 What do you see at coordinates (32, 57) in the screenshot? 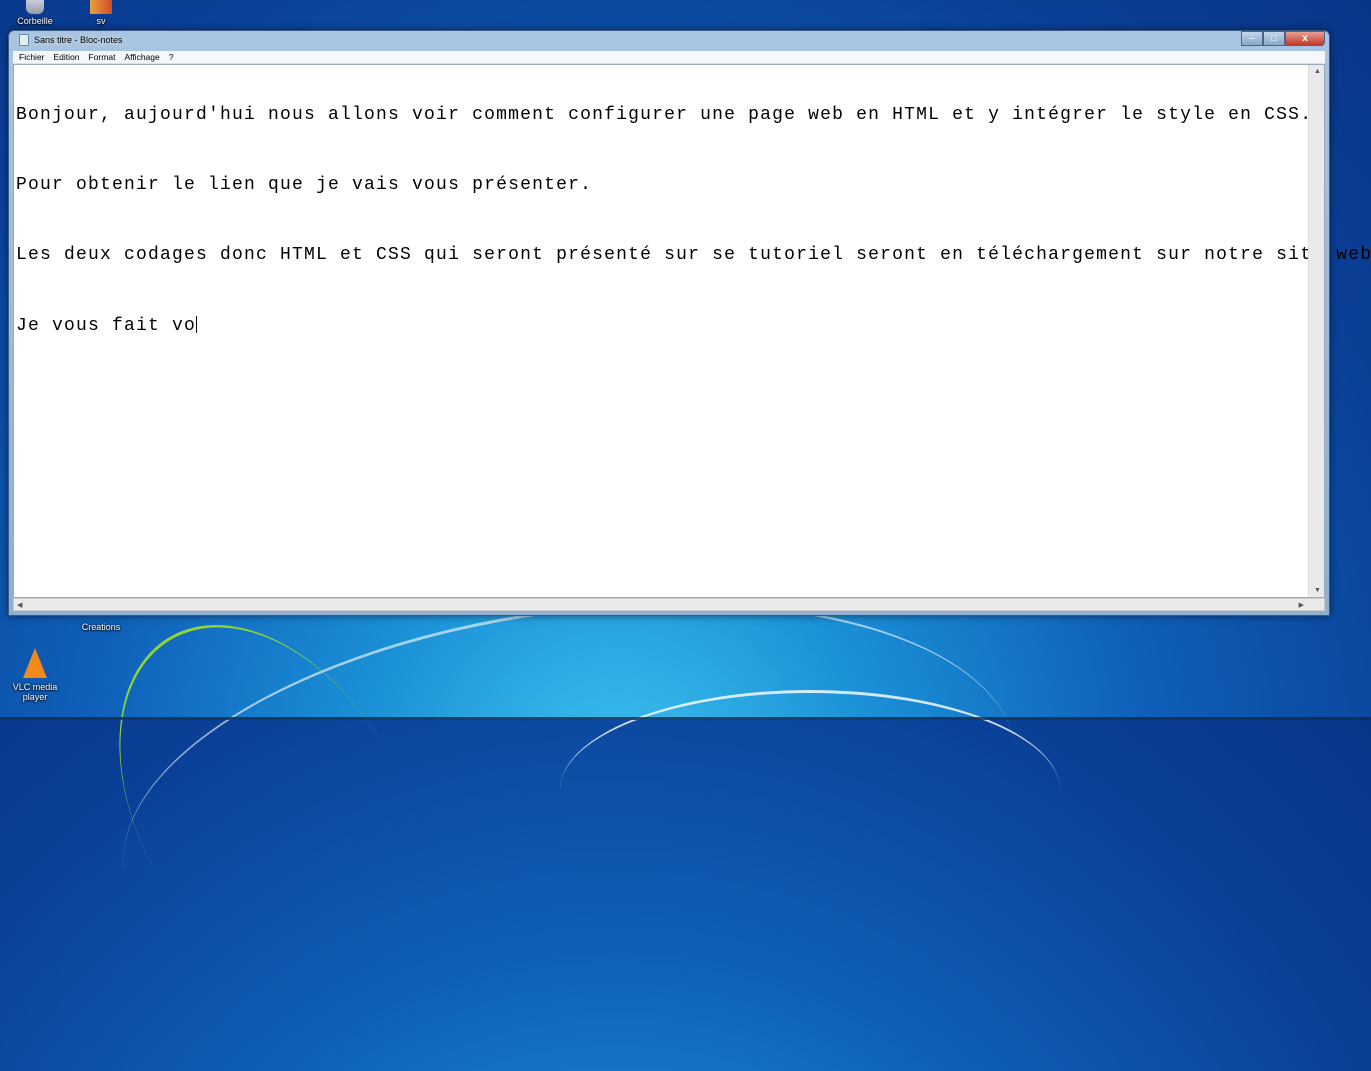
I see `menu-fichier: Fichier` at bounding box center [32, 57].